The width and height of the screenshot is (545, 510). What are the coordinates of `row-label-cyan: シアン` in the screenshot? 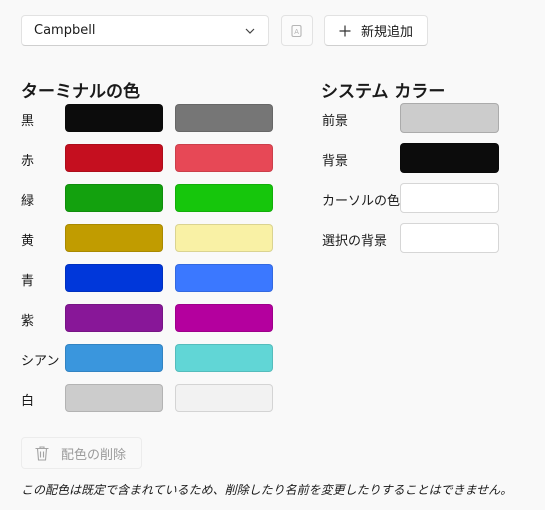 It's located at (40, 361).